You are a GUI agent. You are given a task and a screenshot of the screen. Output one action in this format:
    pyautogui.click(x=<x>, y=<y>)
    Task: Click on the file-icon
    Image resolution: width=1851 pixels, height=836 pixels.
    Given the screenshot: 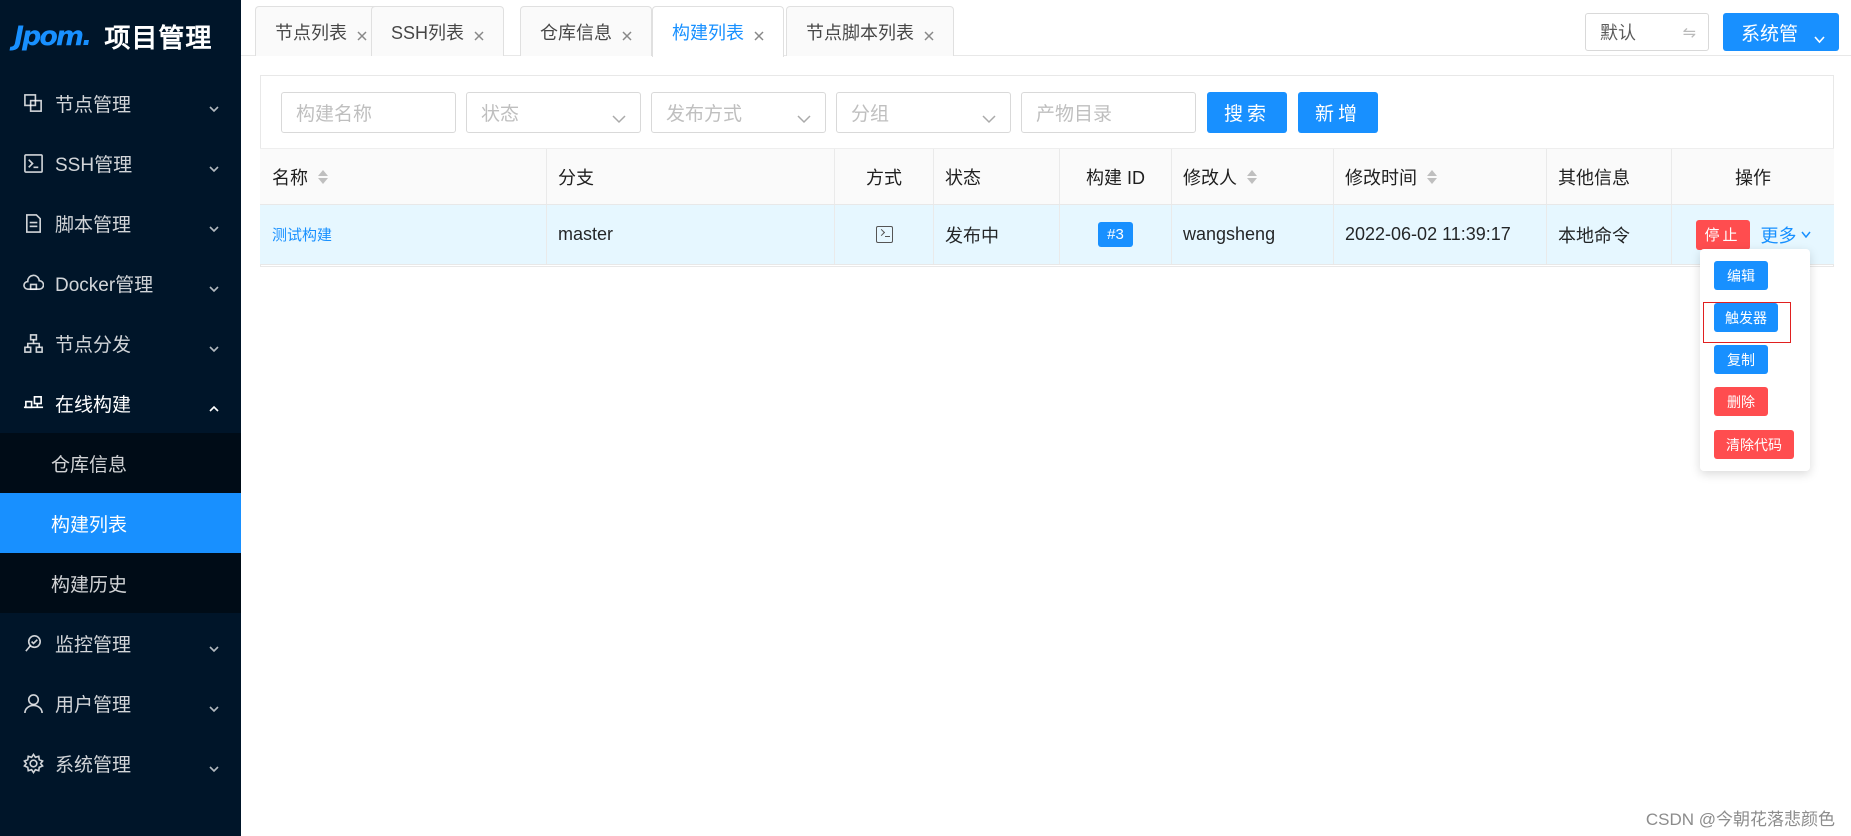 What is the action you would take?
    pyautogui.click(x=33, y=223)
    